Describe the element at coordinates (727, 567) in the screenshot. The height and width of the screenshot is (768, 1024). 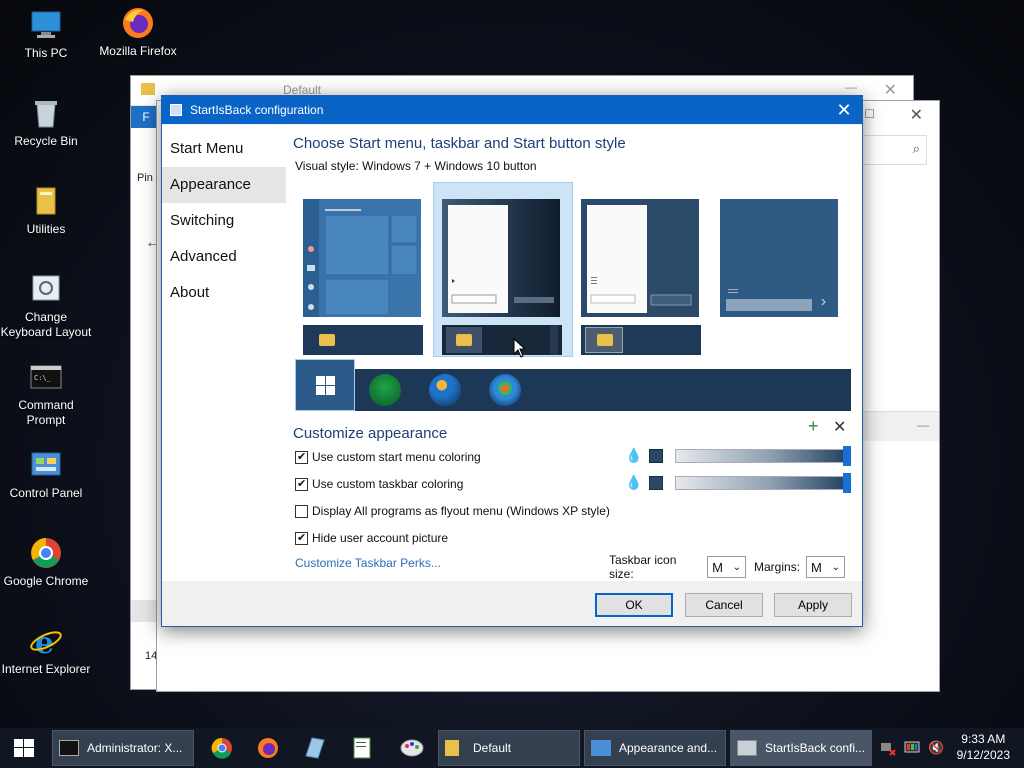
I see `icon-size-select: M ⌄` at that location.